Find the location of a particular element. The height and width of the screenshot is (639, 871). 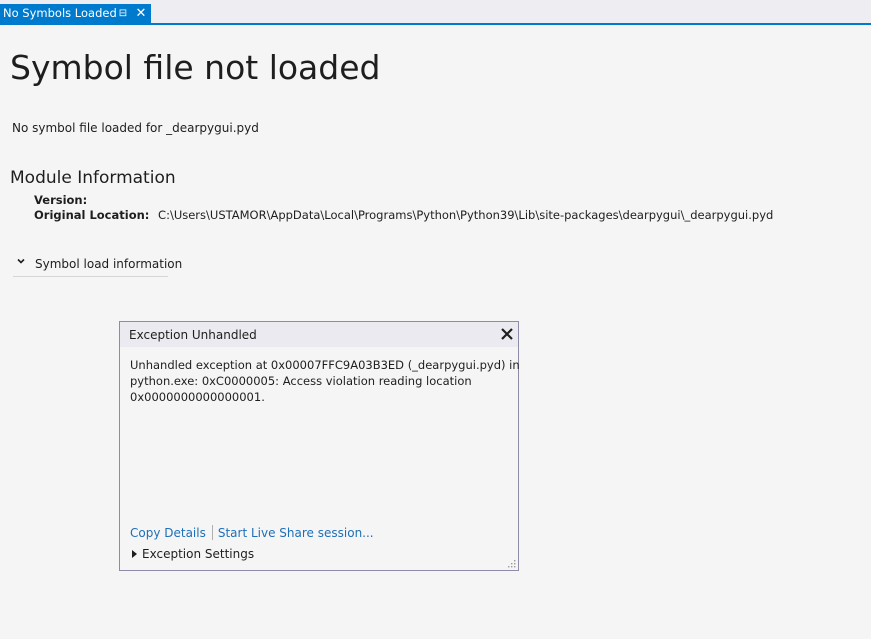

symbol-load-information-expander: Symbol load information is located at coordinates (97, 265).